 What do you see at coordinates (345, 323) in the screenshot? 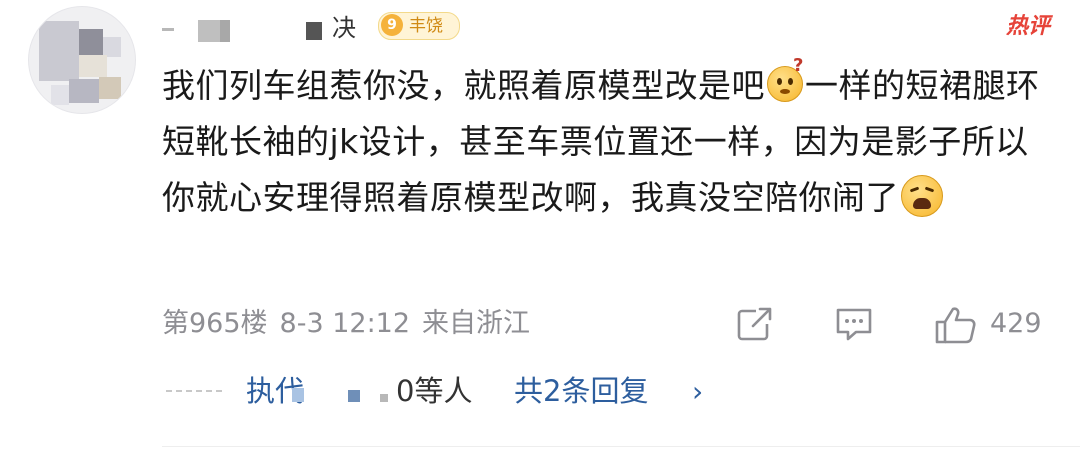
I see `post-time: 8-3 12:12` at bounding box center [345, 323].